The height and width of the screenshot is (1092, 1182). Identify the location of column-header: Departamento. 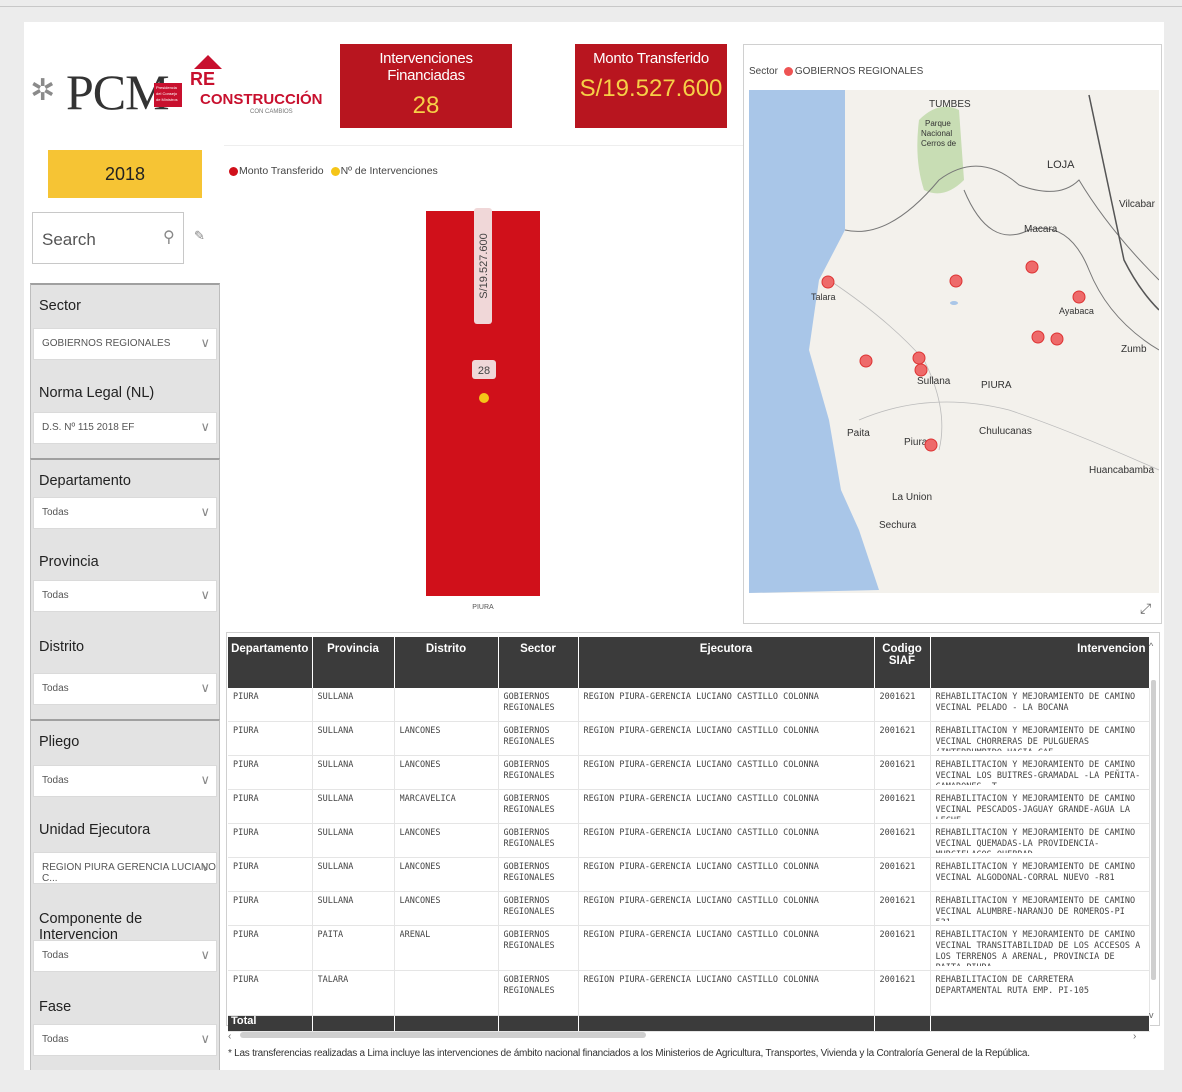
(270, 662).